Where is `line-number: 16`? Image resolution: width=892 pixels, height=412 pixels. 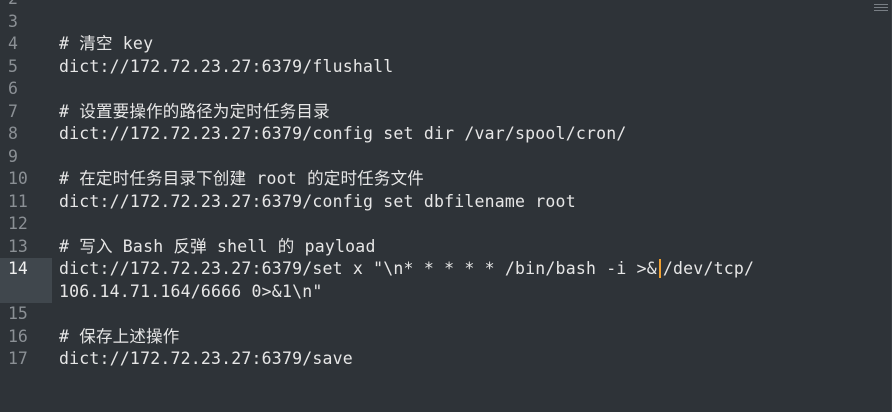 line-number: 16 is located at coordinates (18, 336).